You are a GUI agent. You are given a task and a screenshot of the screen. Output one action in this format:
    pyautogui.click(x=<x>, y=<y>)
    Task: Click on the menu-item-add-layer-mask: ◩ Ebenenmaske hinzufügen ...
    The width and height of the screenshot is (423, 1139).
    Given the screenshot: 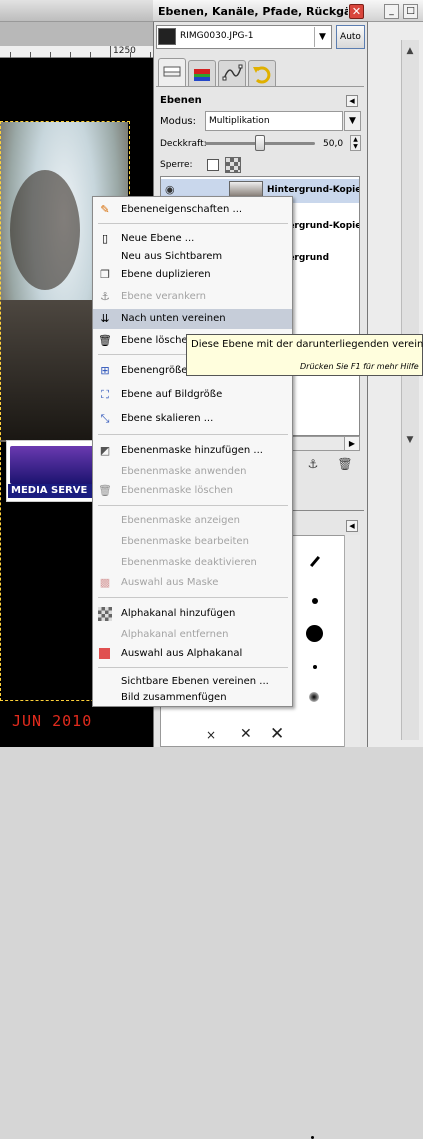 What is the action you would take?
    pyautogui.click(x=192, y=451)
    